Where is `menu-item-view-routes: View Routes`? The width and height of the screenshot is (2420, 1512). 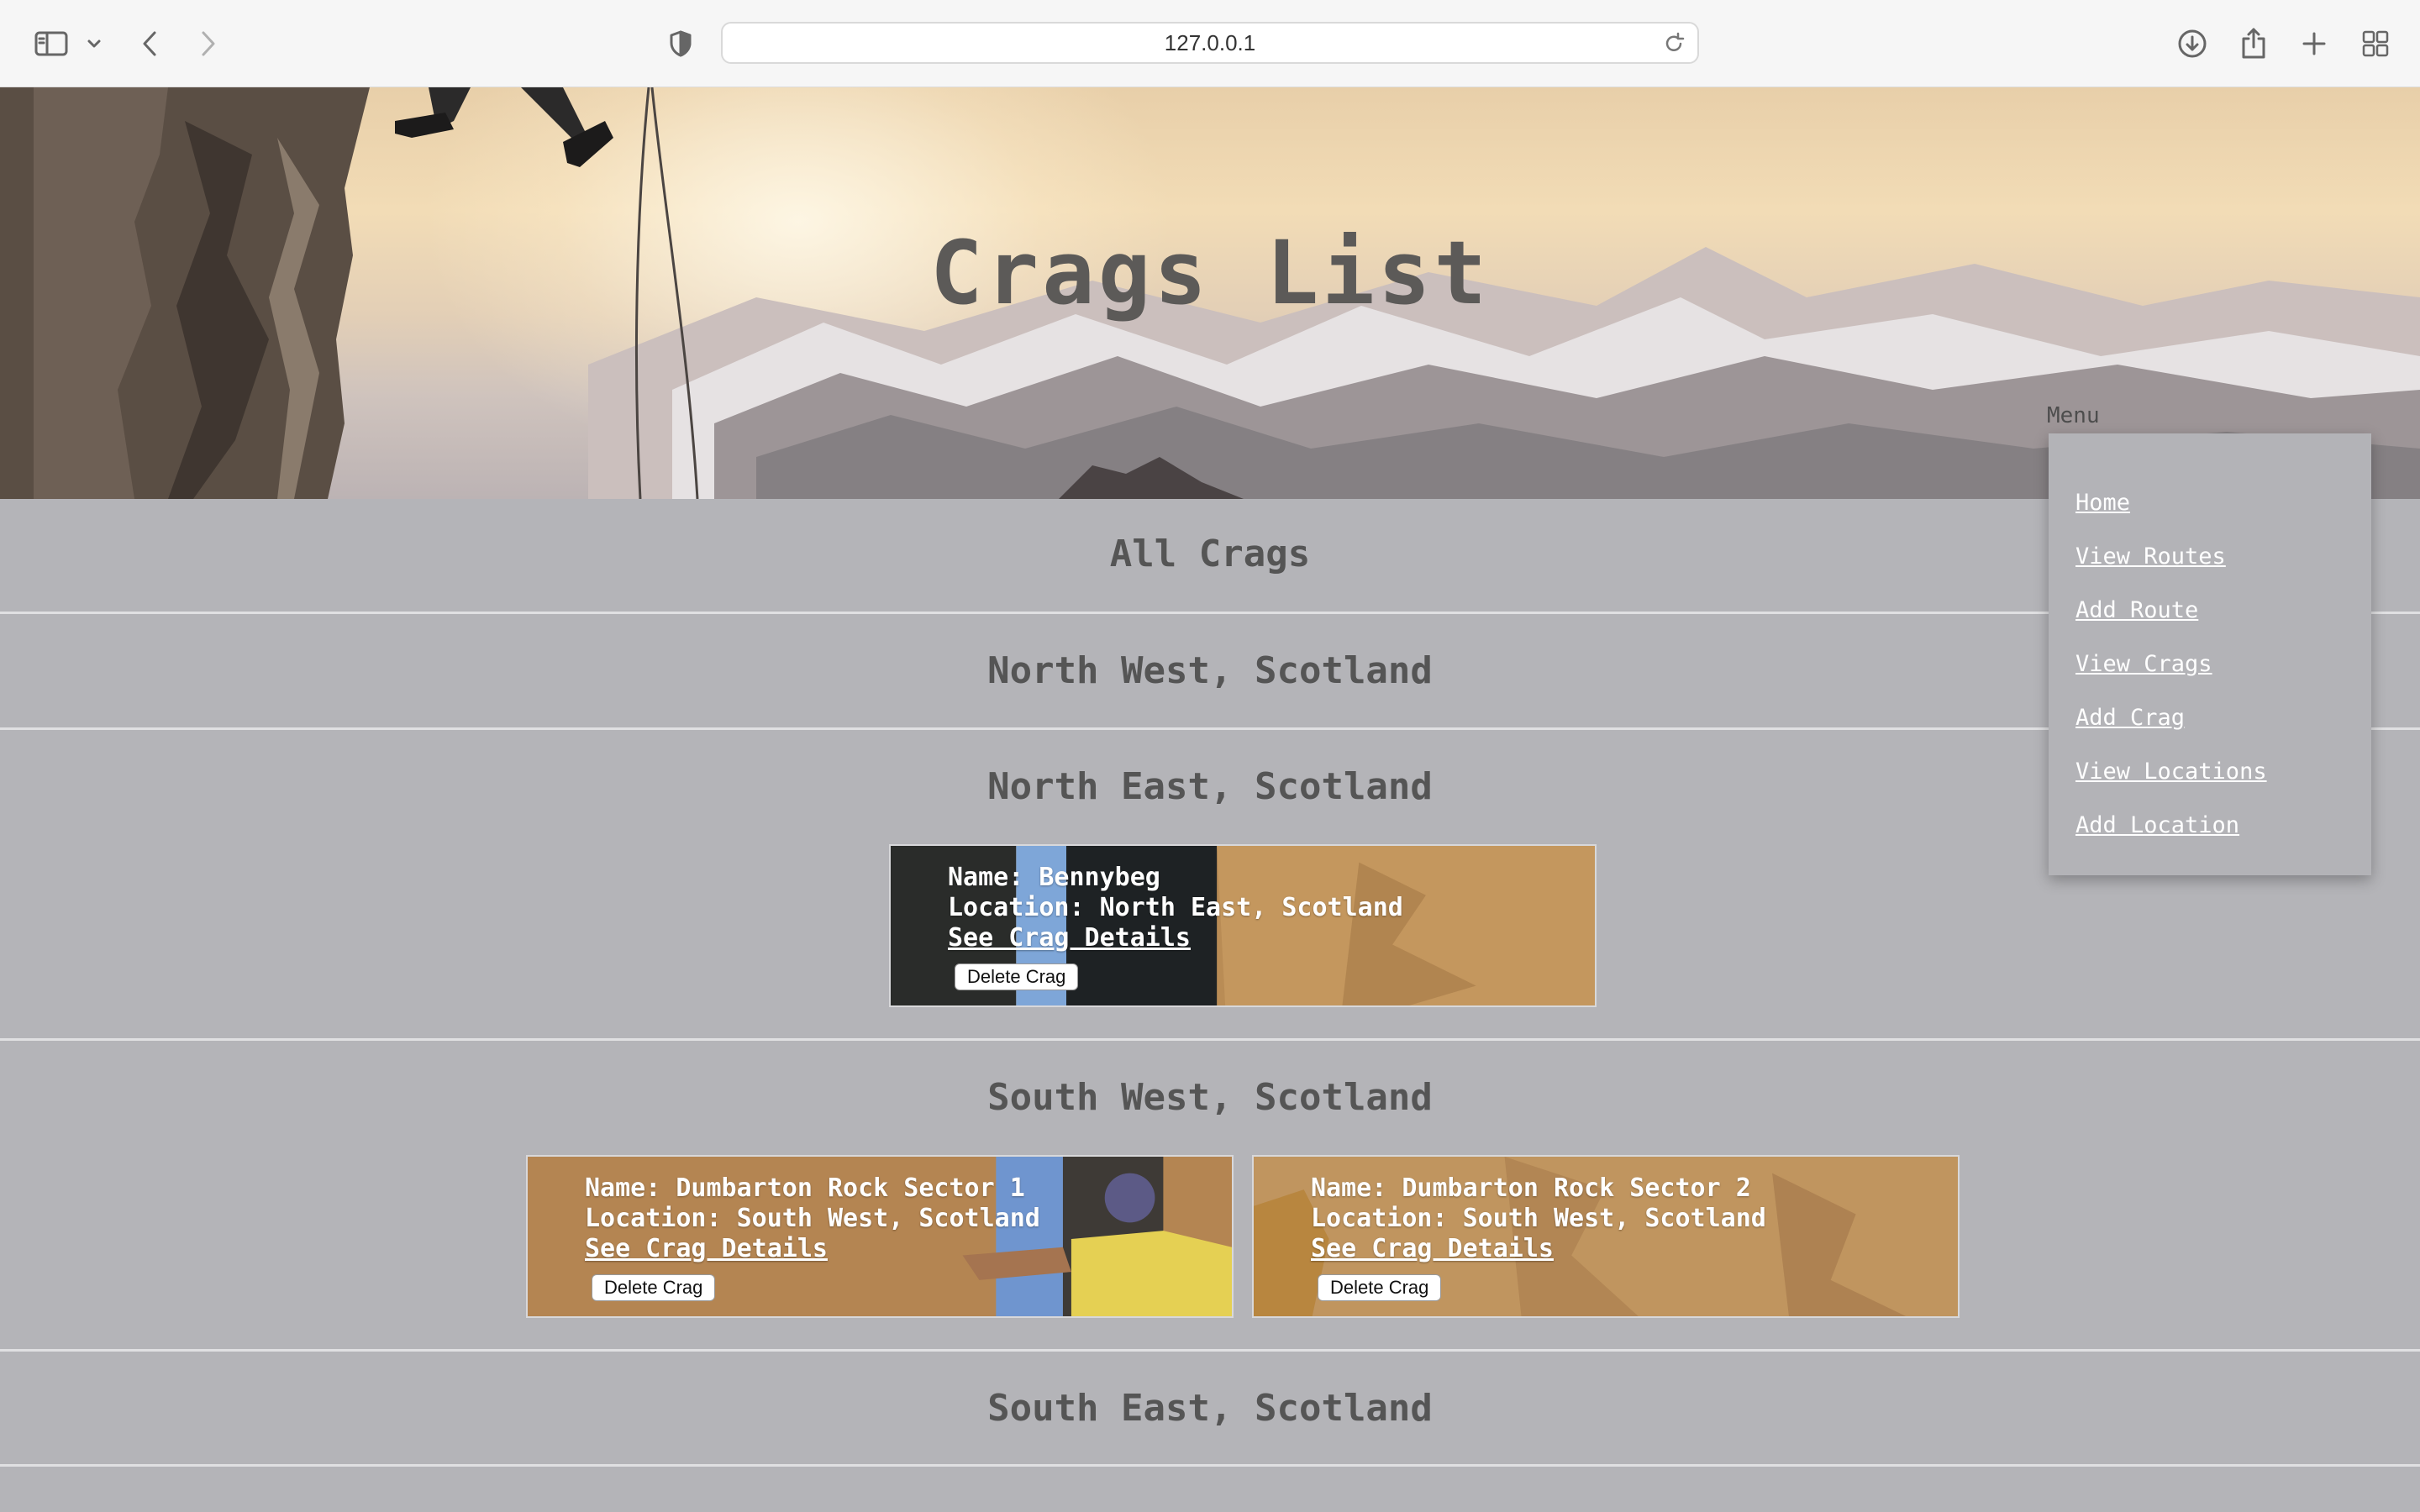 menu-item-view-routes: View Routes is located at coordinates (2223, 554).